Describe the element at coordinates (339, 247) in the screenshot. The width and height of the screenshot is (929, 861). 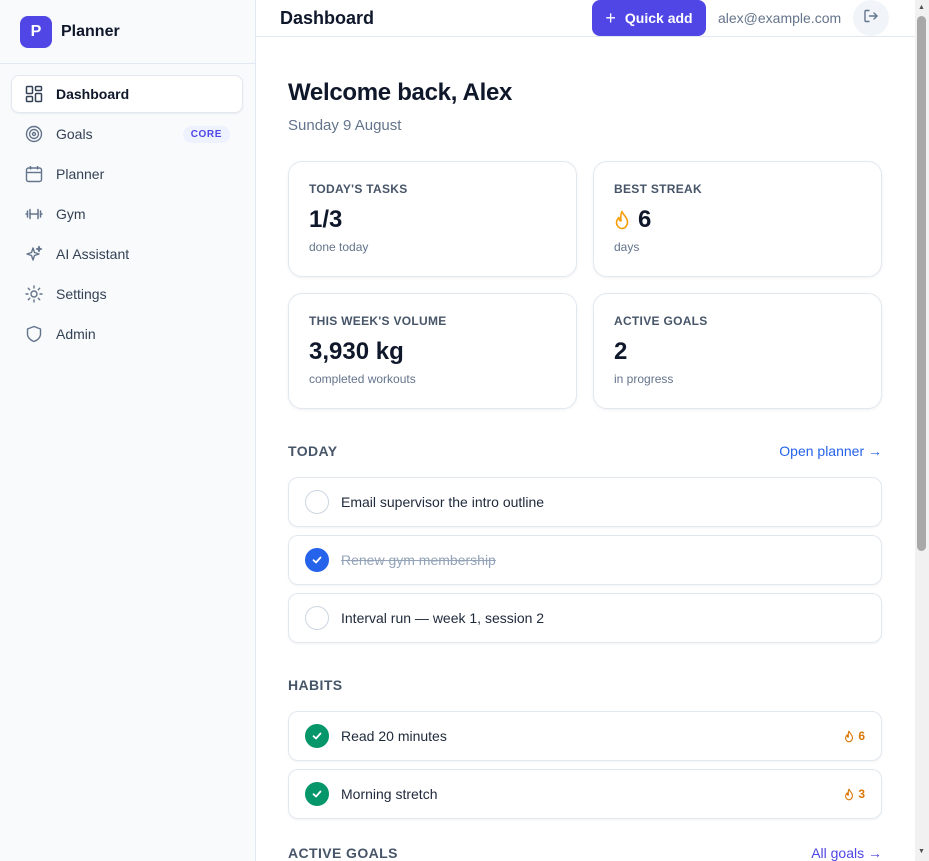
I see `stat-sub: done today` at that location.